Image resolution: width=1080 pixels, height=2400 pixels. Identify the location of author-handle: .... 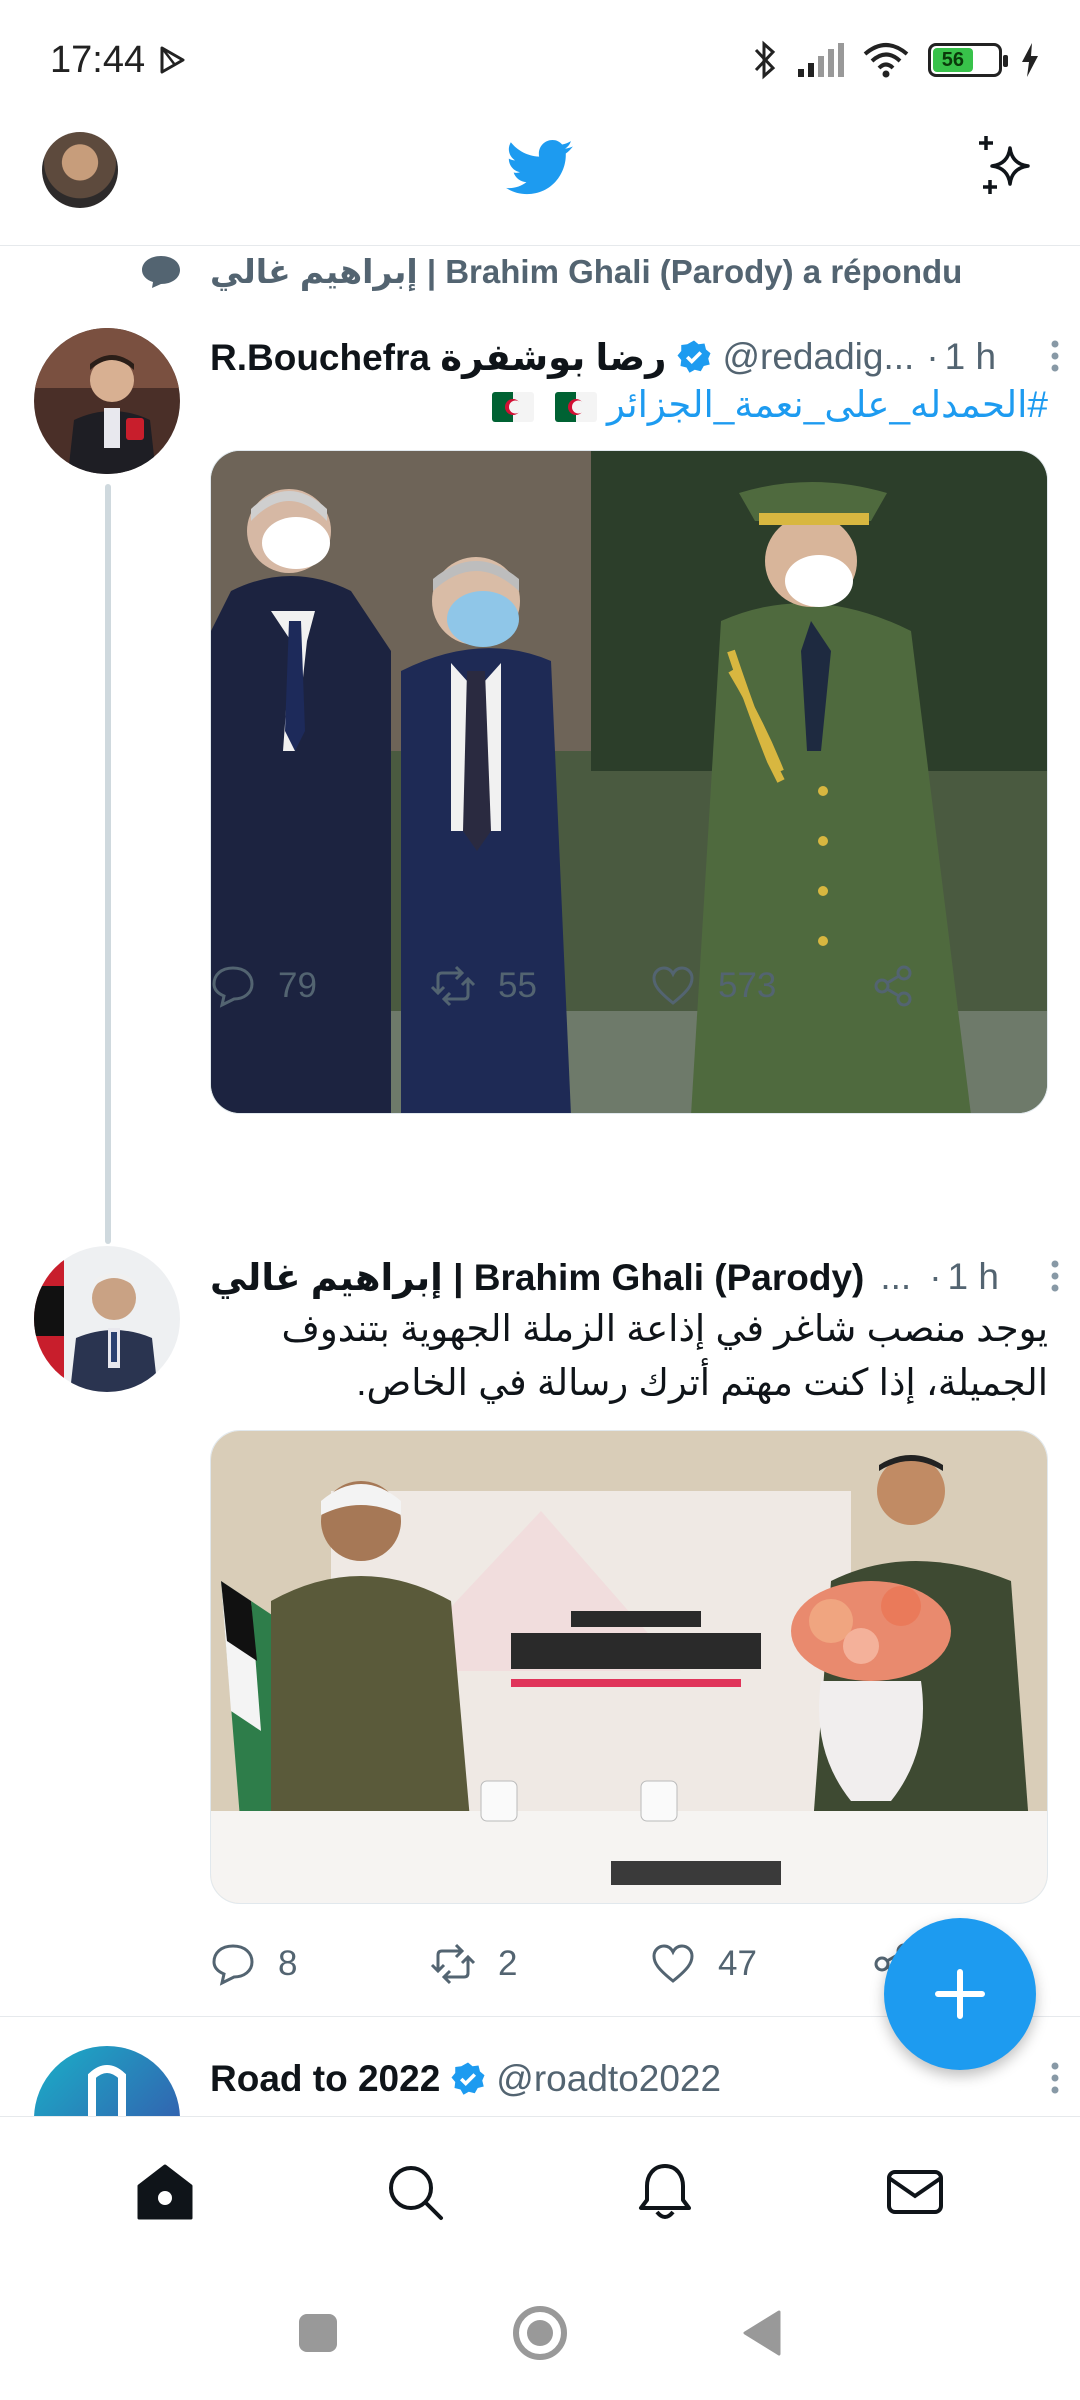
(895, 1277).